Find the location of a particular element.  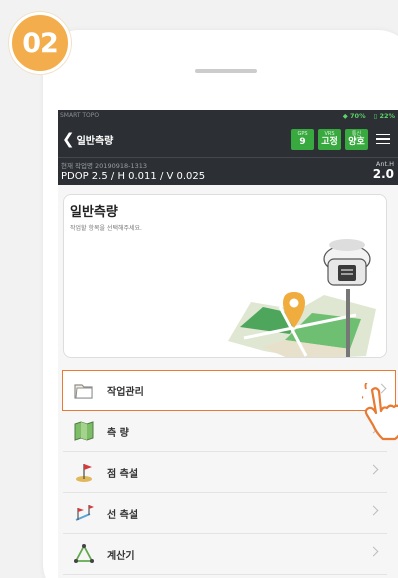

communication-status: 통신 양호 is located at coordinates (356, 139).